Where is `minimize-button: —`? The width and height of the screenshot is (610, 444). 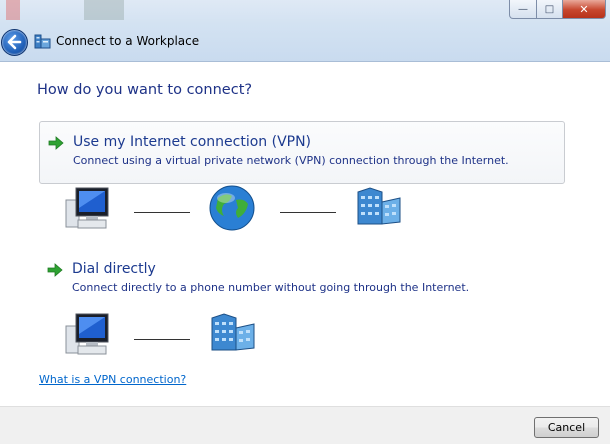
minimize-button: — is located at coordinates (523, 9).